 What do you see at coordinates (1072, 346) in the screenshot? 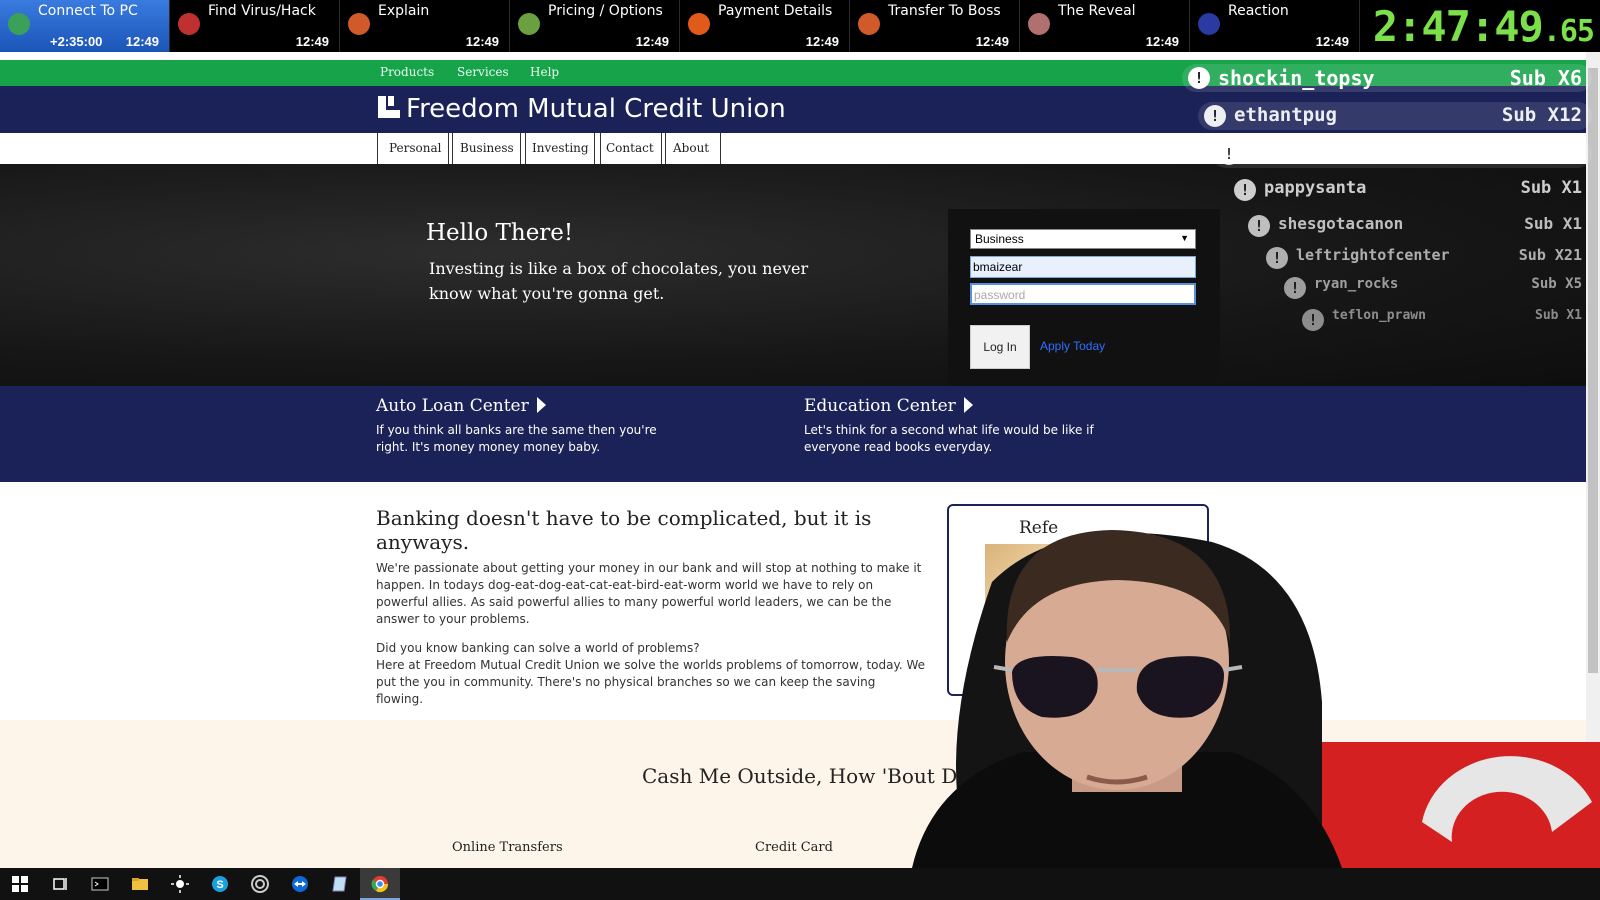
I see `apply-today-link: Apply Today` at bounding box center [1072, 346].